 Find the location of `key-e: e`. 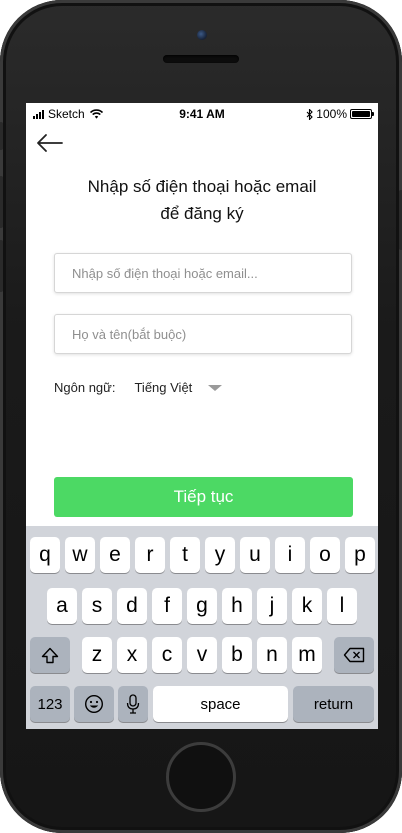

key-e: e is located at coordinates (115, 555).